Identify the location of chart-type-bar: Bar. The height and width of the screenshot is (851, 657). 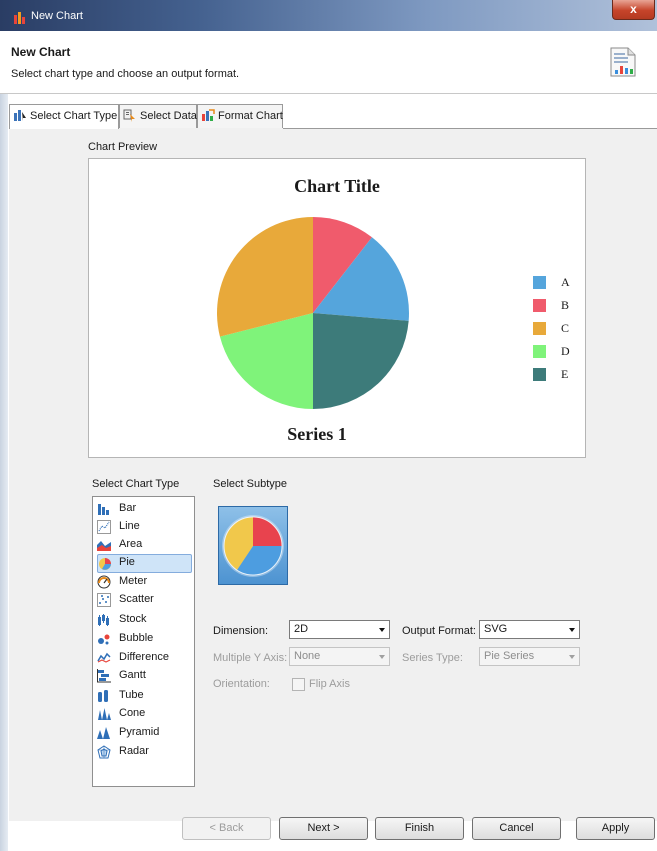
(144, 509).